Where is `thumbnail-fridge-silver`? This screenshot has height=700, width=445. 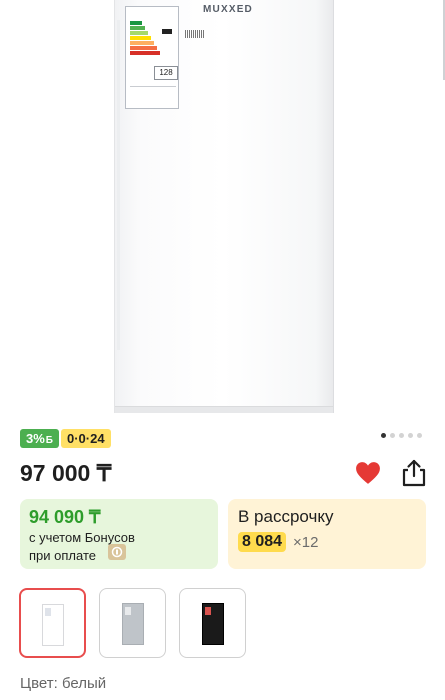
thumbnail-fridge-silver is located at coordinates (132, 624).